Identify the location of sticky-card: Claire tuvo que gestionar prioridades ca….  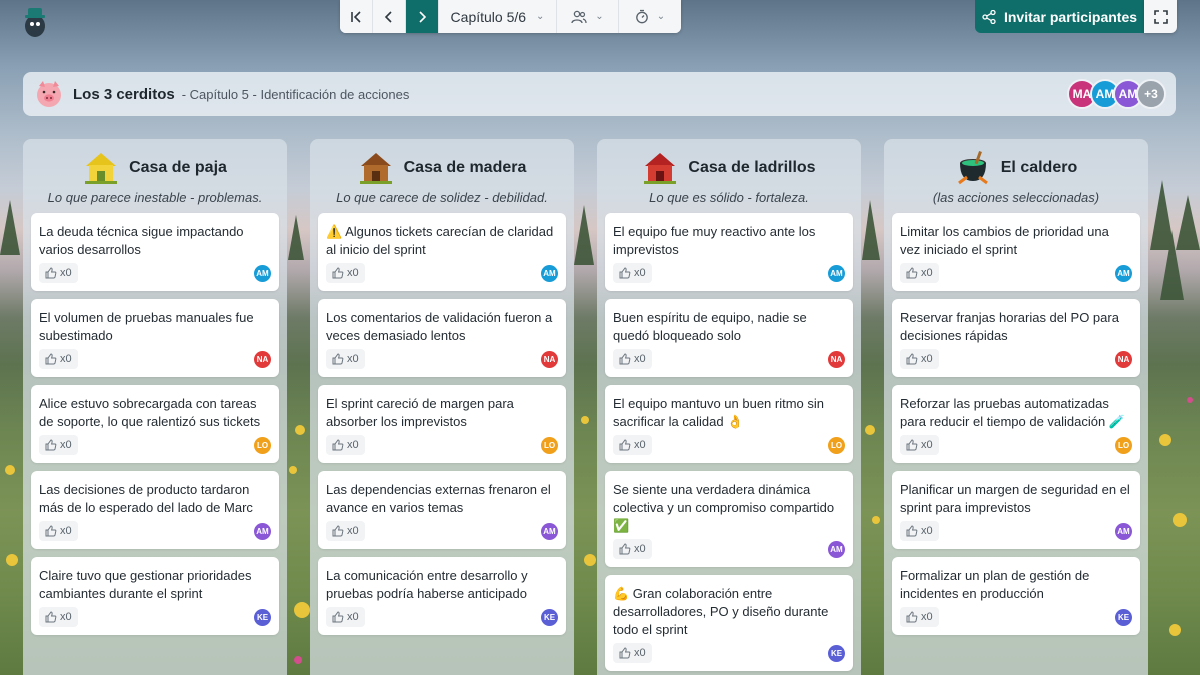
(155, 596).